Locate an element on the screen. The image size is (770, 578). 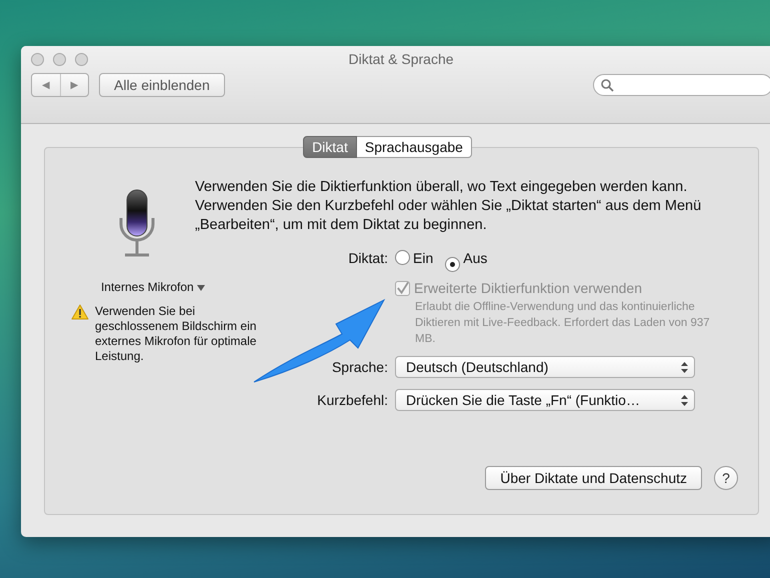
help-button: ? is located at coordinates (726, 478).